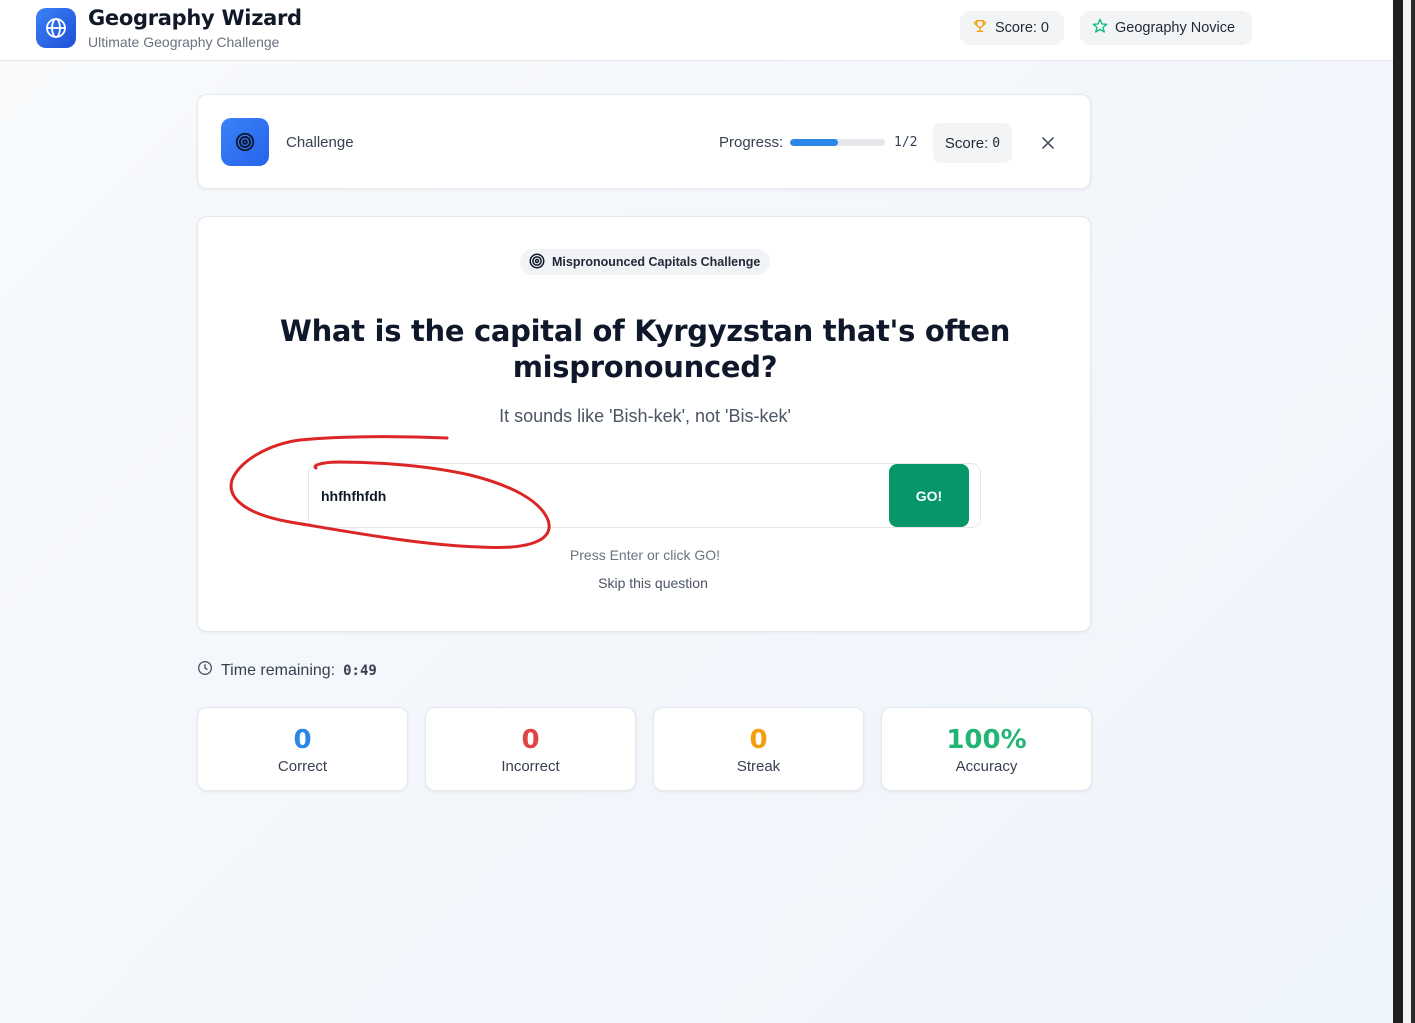  Describe the element at coordinates (644, 141) in the screenshot. I see `challenge-bar: Challenge Progress: 1/2 Score: 0` at that location.